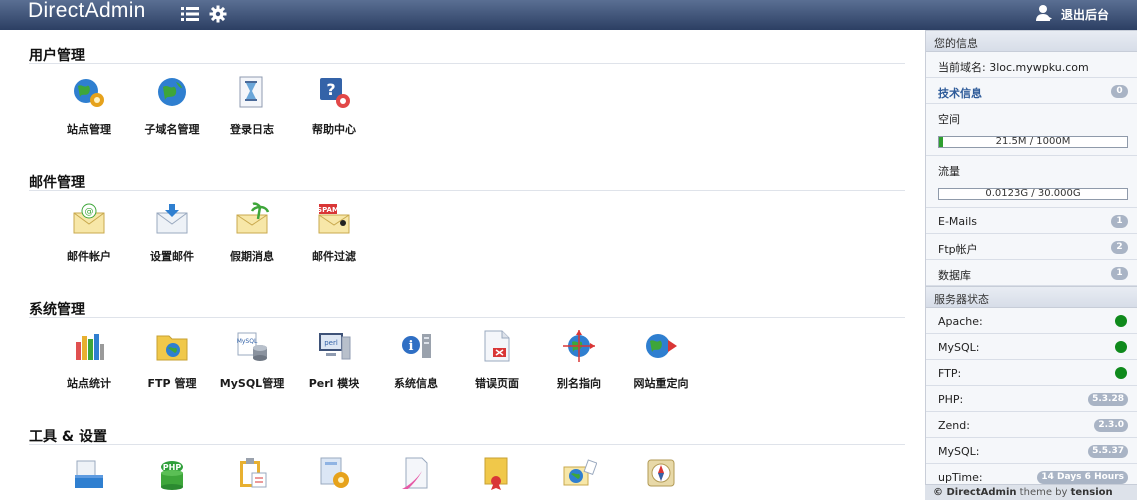  Describe the element at coordinates (252, 92) in the screenshot. I see `hourglass-doc-icon` at that location.